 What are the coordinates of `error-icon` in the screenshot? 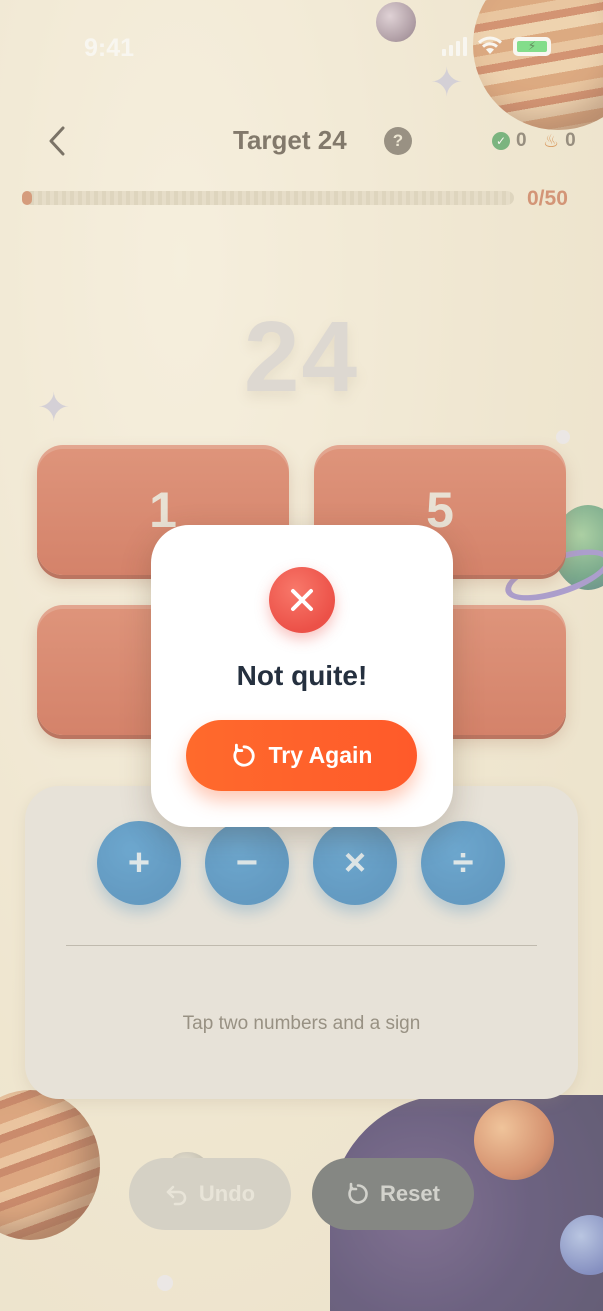 It's located at (302, 600).